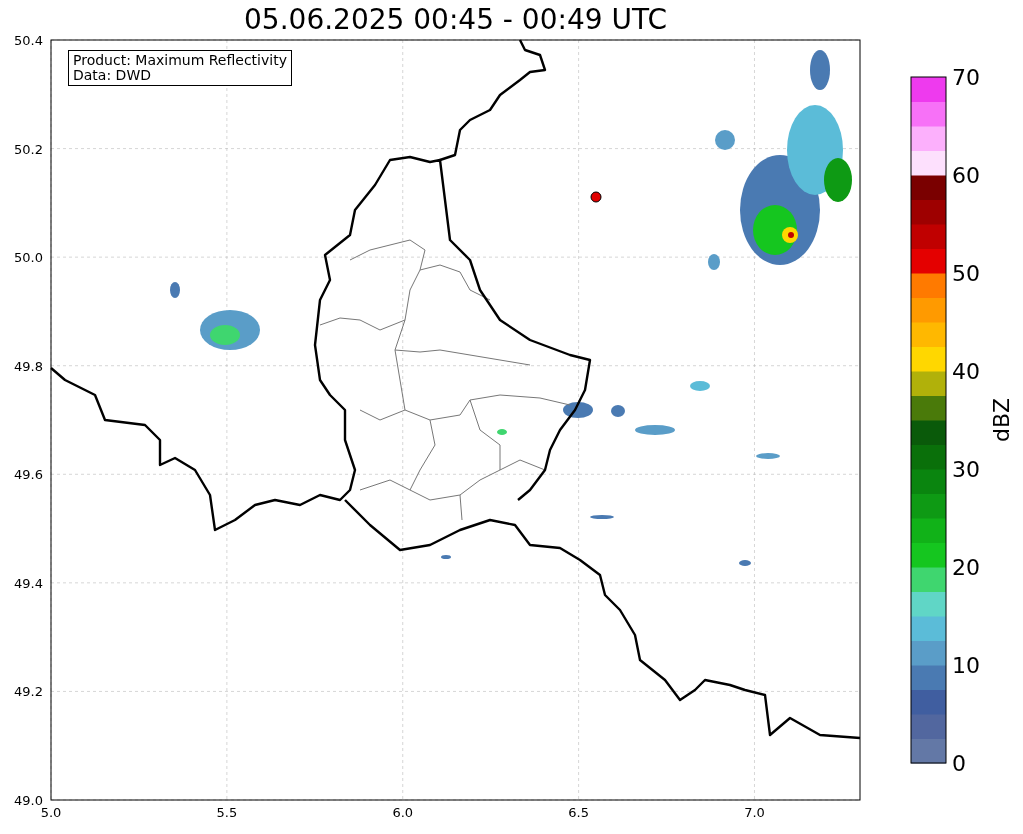  Describe the element at coordinates (596, 197) in the screenshot. I see `location-marker` at that location.